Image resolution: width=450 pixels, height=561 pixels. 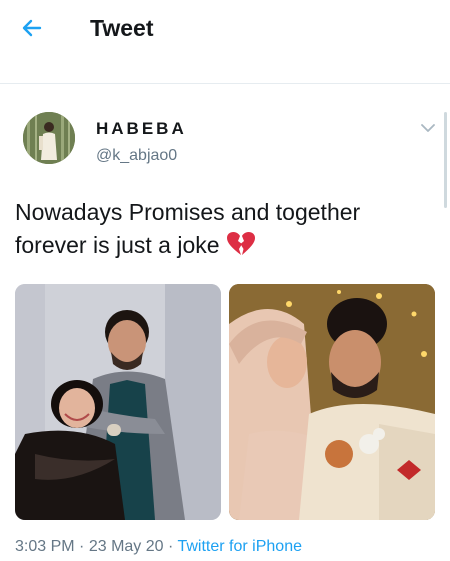 I want to click on back-button, so click(x=32, y=28).